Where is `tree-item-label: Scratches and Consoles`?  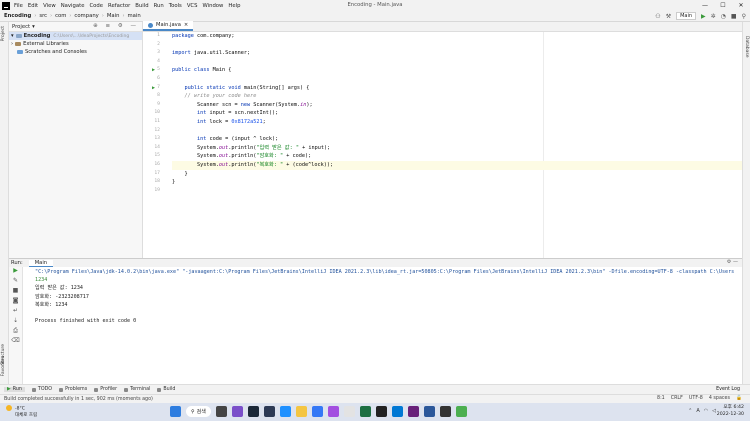 tree-item-label: Scratches and Consoles is located at coordinates (56, 52).